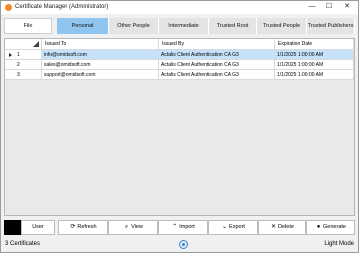 This screenshot has height=253, width=359. Describe the element at coordinates (184, 26) in the screenshot. I see `tab-intermediate: Intermediate` at that location.